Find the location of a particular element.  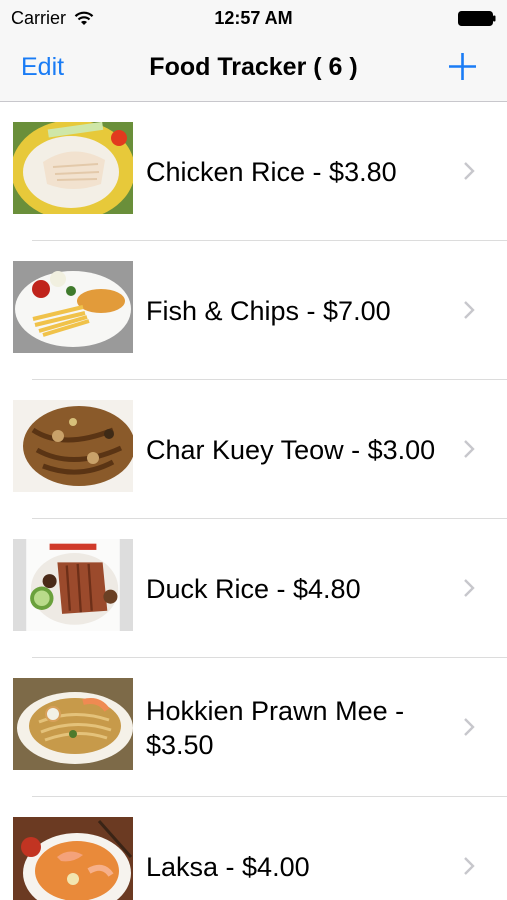

status-time: 12:57 AM is located at coordinates (253, 18).